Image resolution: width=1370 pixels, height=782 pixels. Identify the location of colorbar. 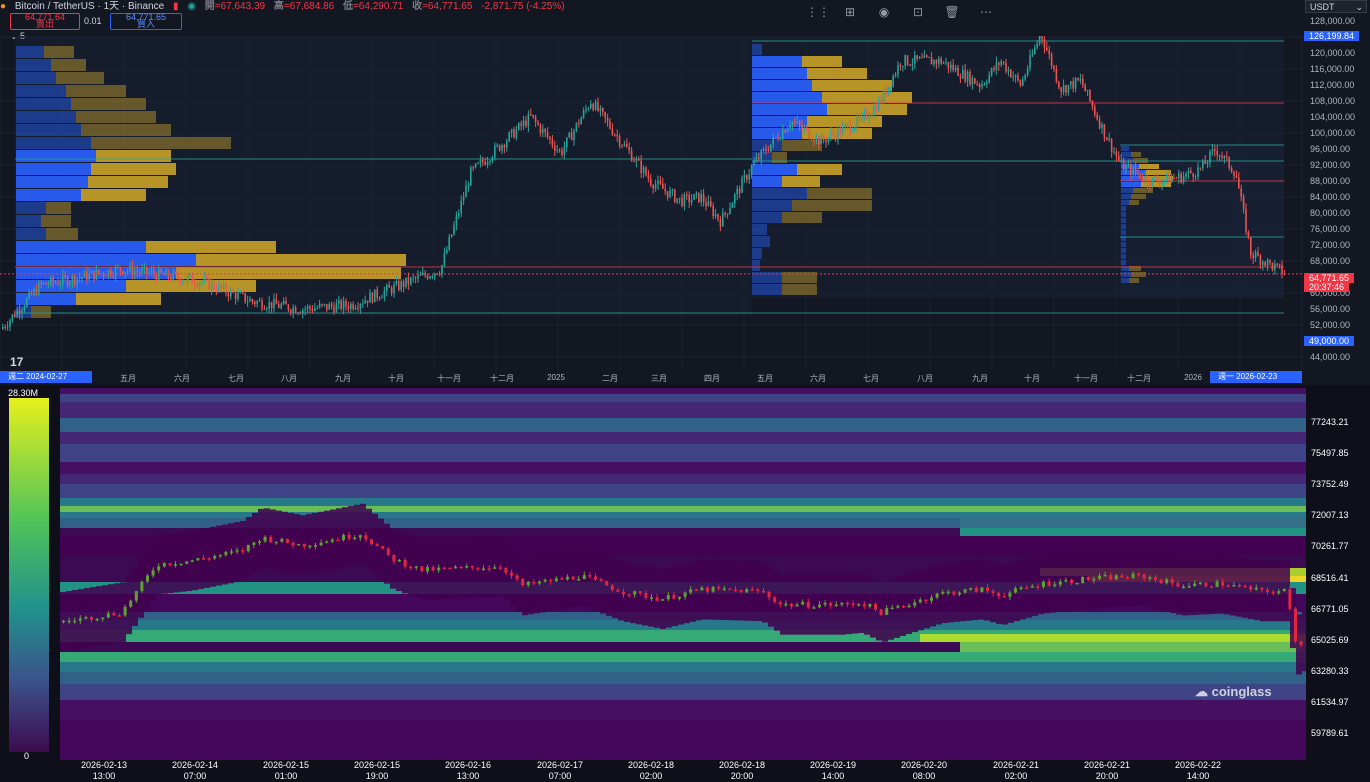
(29, 575).